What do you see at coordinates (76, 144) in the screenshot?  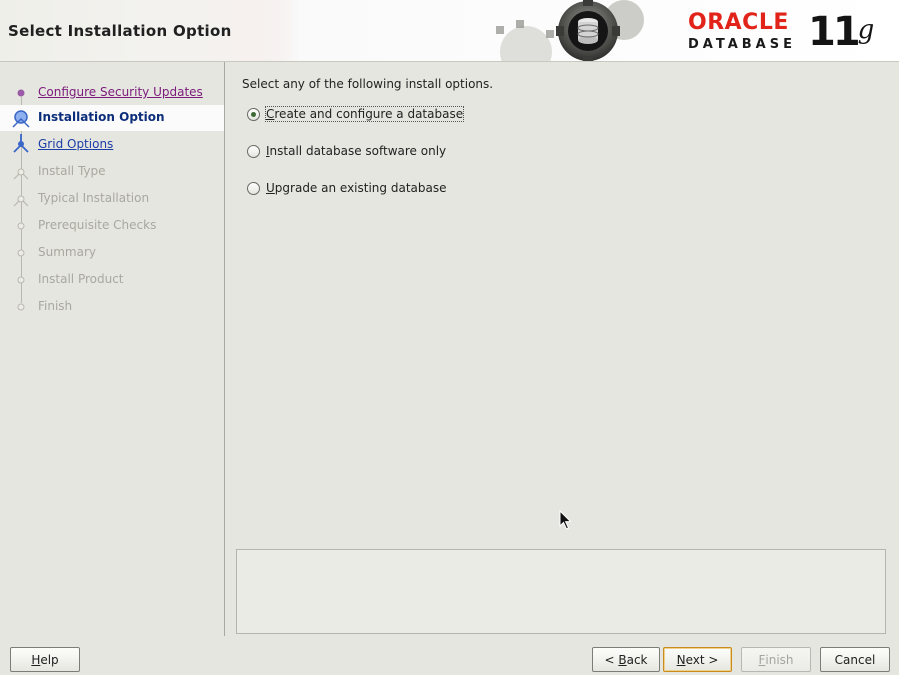 I see `step-label: Grid Options` at bounding box center [76, 144].